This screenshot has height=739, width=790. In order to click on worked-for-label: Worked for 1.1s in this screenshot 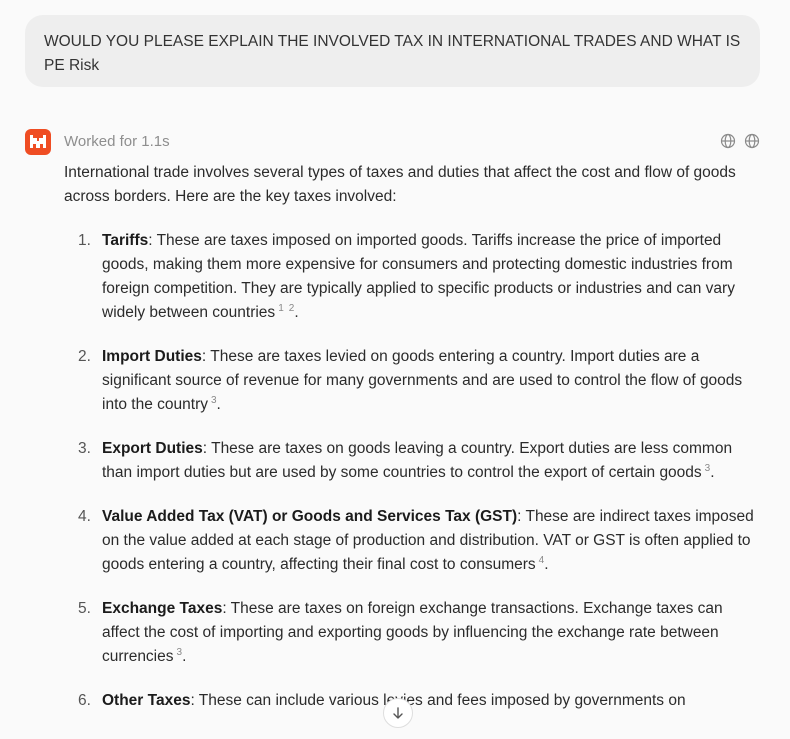, I will do `click(117, 141)`.